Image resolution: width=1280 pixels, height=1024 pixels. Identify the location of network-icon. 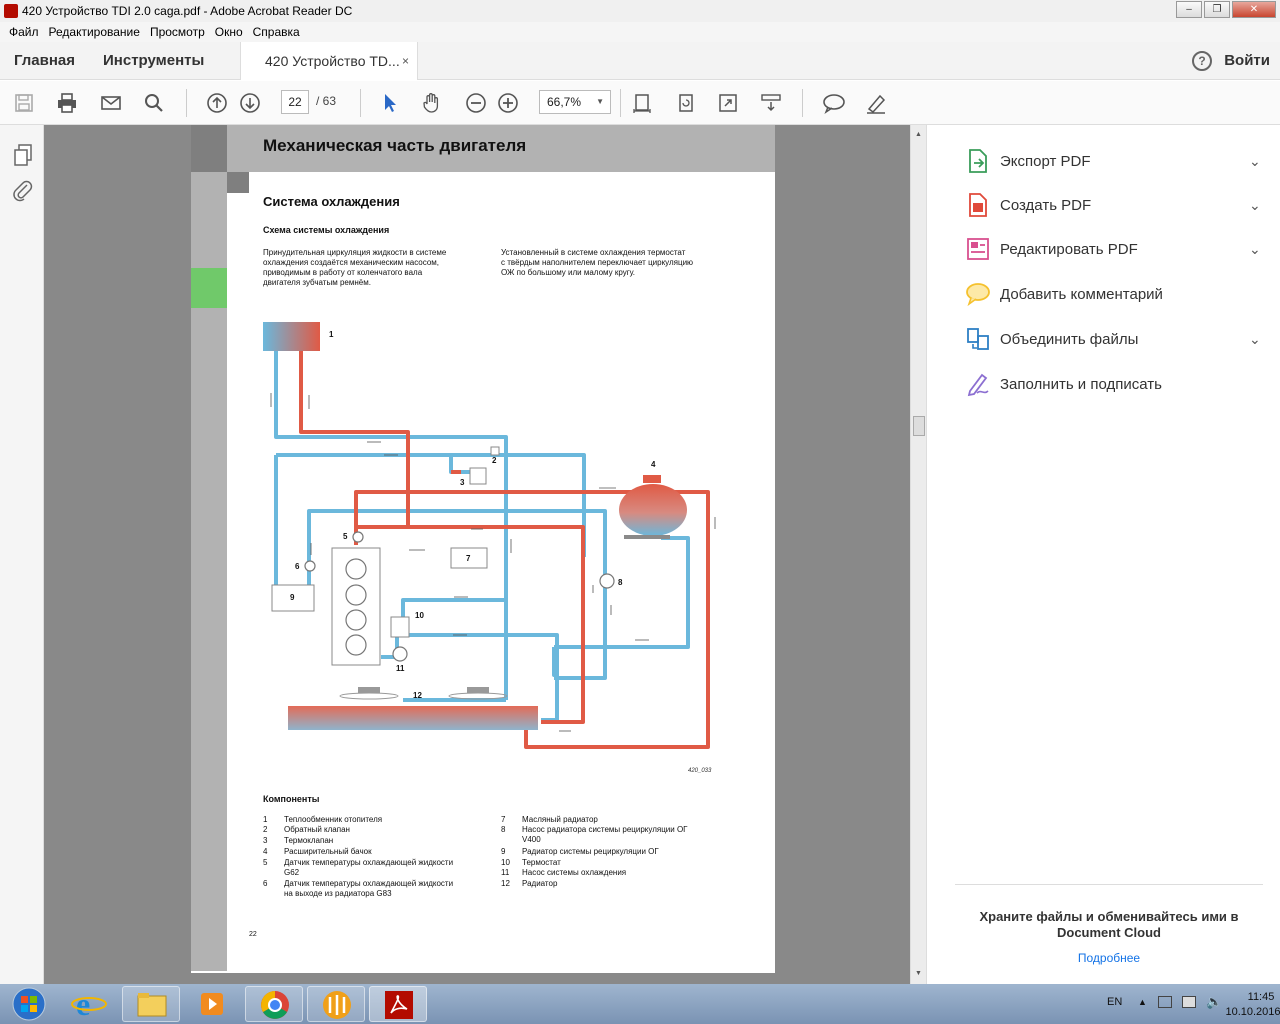
(1189, 1002).